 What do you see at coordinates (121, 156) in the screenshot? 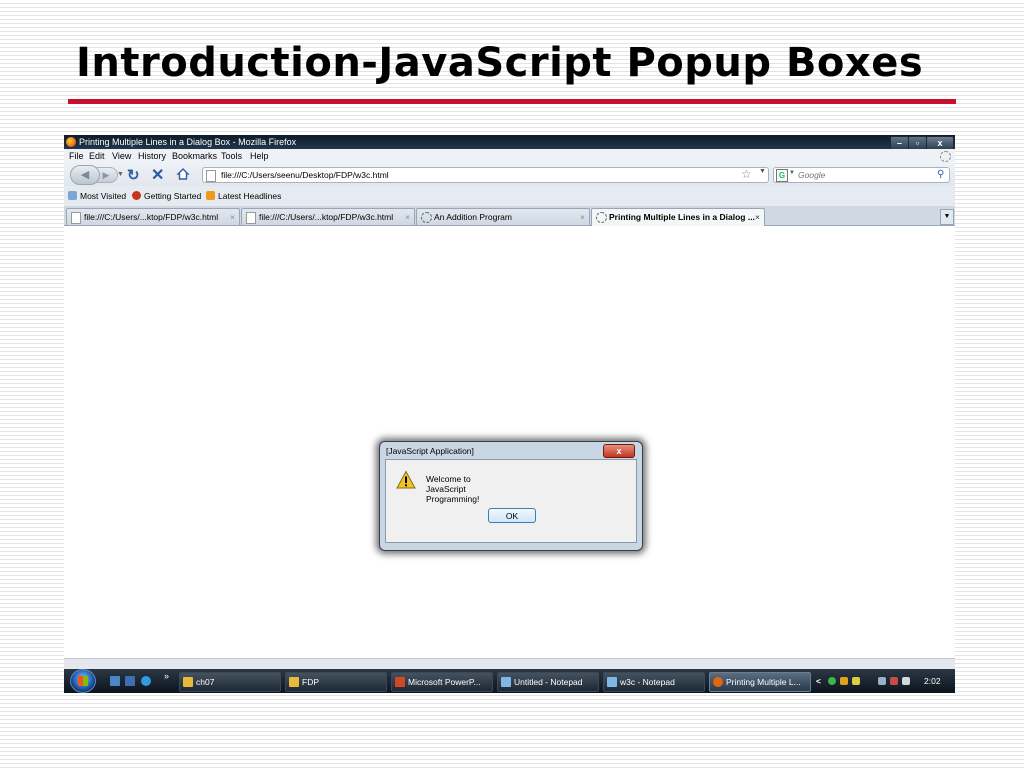
I see `menu-view: View` at bounding box center [121, 156].